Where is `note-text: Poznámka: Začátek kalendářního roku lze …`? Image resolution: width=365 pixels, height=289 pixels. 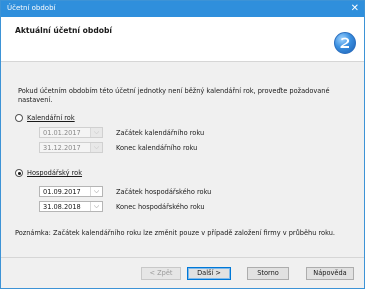
note-text: Poznámka: Začátek kalendářního roku lze … is located at coordinates (175, 233).